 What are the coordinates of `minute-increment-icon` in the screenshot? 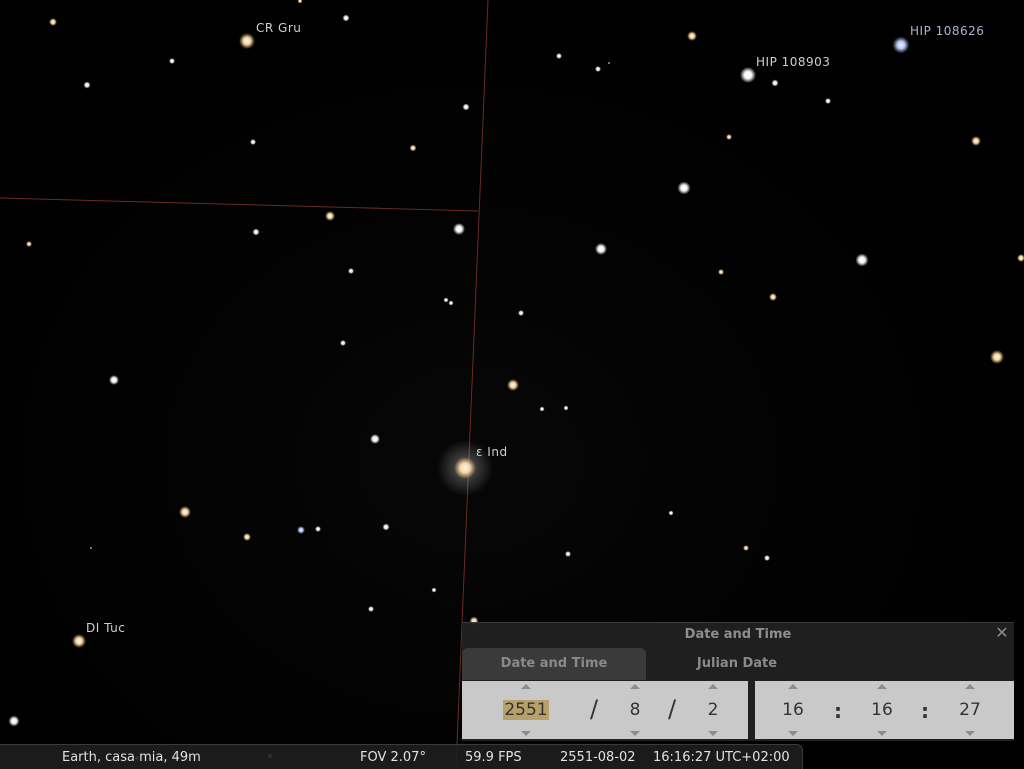 It's located at (882, 686).